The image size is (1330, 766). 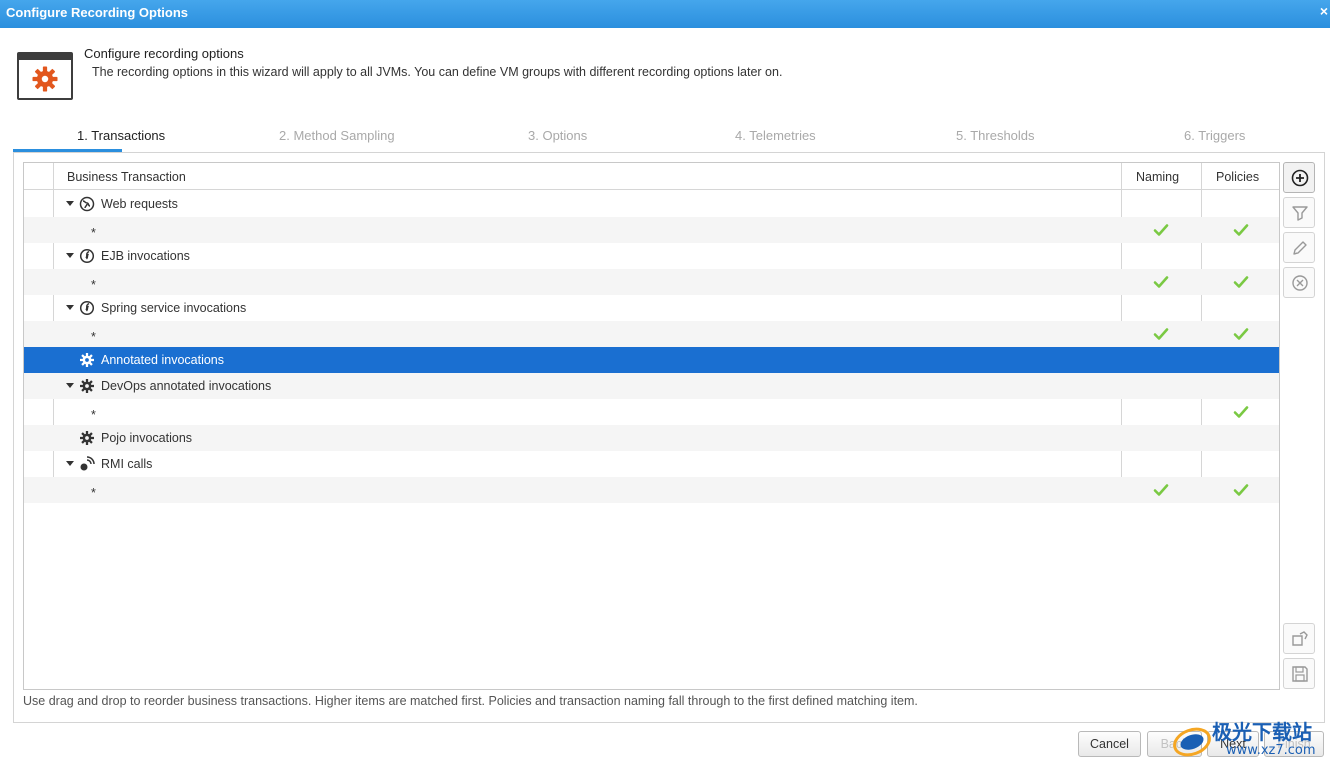 What do you see at coordinates (186, 386) in the screenshot?
I see `row-label: DevOps annotated invocations` at bounding box center [186, 386].